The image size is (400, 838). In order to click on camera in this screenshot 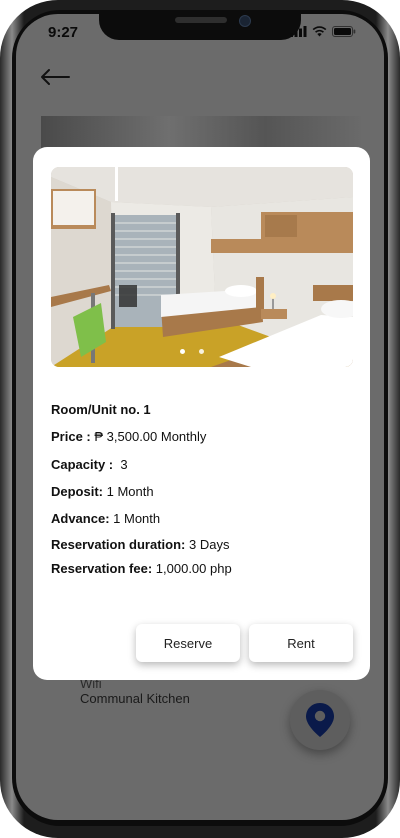, I will do `click(245, 21)`.